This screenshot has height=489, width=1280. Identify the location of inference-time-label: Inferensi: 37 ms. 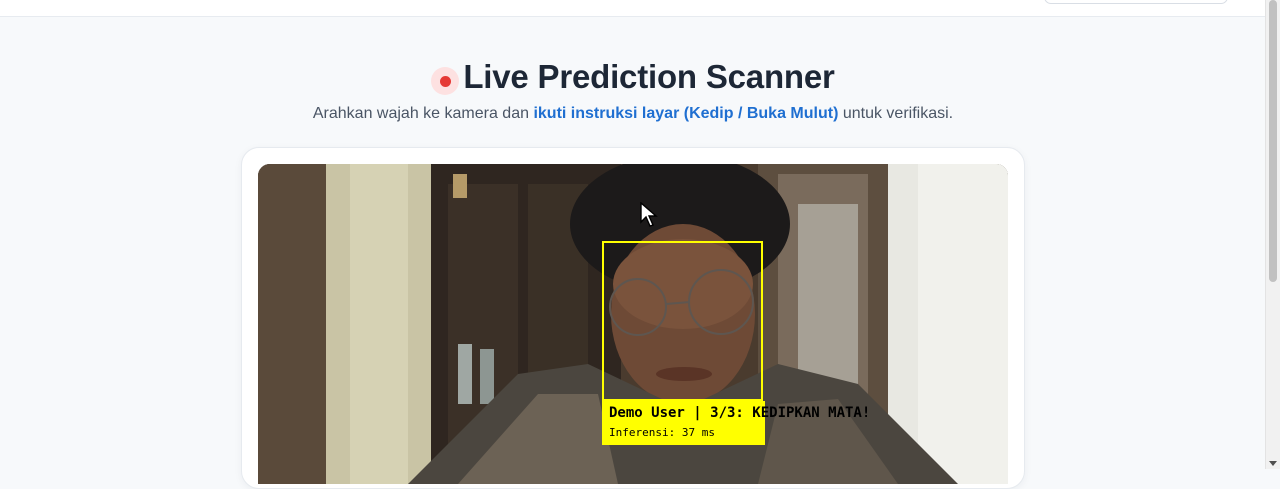
(662, 432).